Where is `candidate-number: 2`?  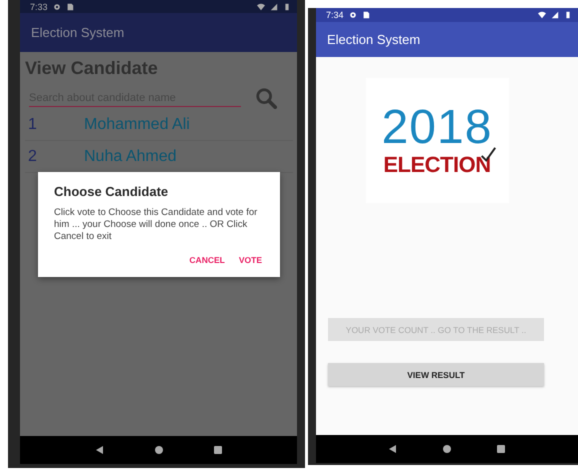
candidate-number: 2 is located at coordinates (33, 157).